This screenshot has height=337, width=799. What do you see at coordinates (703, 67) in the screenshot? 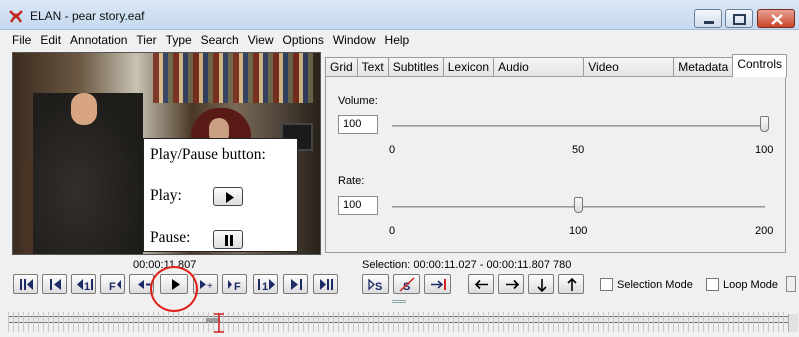
I see `tab-metadata: Metadata` at bounding box center [703, 67].